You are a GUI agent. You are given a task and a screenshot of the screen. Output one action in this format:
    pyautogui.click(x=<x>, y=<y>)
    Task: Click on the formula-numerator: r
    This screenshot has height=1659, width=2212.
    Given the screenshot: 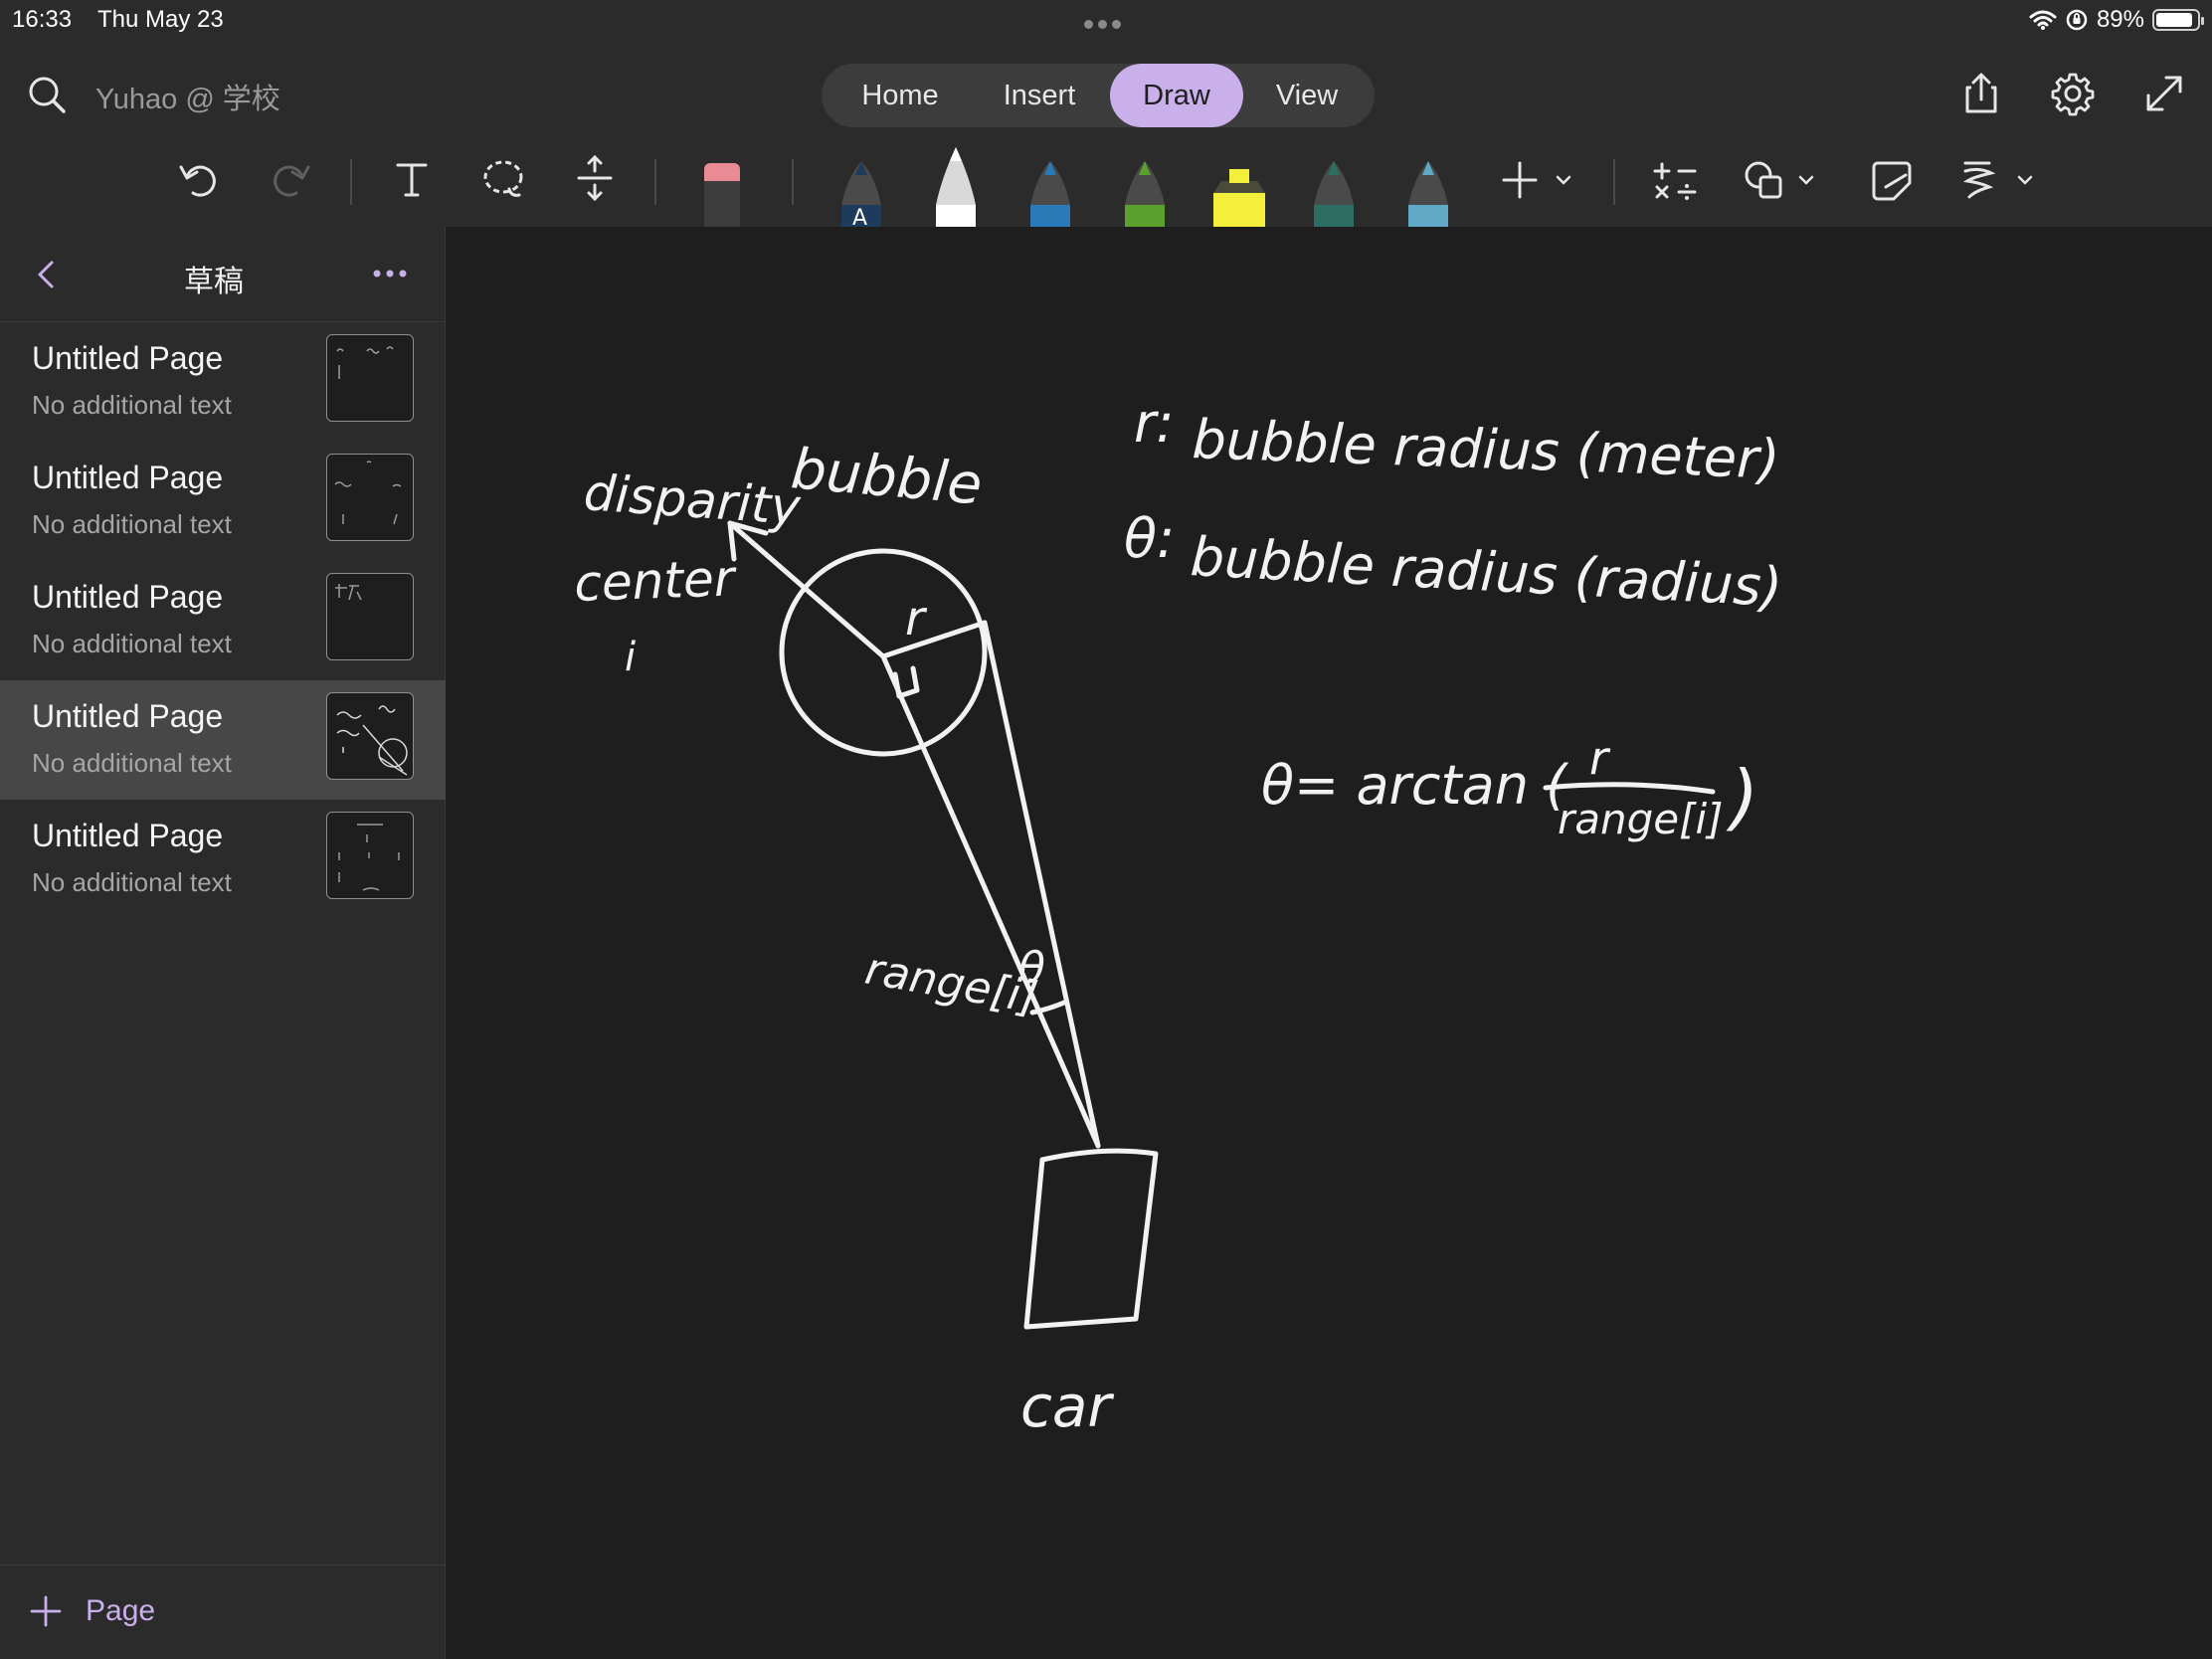 What is the action you would take?
    pyautogui.click(x=1600, y=758)
    